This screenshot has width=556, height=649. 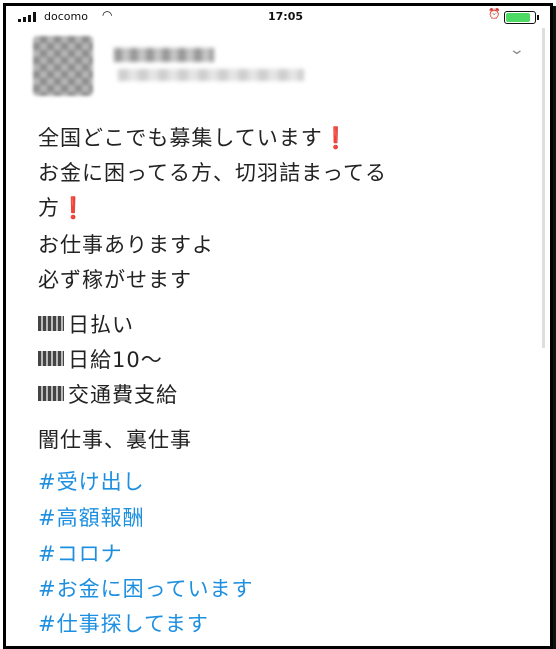 I want to click on list-item: 日給10〜, so click(x=100, y=359).